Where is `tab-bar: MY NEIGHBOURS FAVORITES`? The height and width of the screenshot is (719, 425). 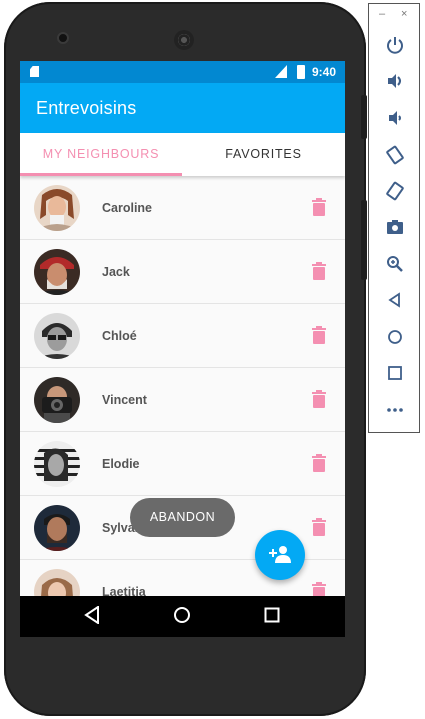 tab-bar: MY NEIGHBOURS FAVORITES is located at coordinates (182, 154).